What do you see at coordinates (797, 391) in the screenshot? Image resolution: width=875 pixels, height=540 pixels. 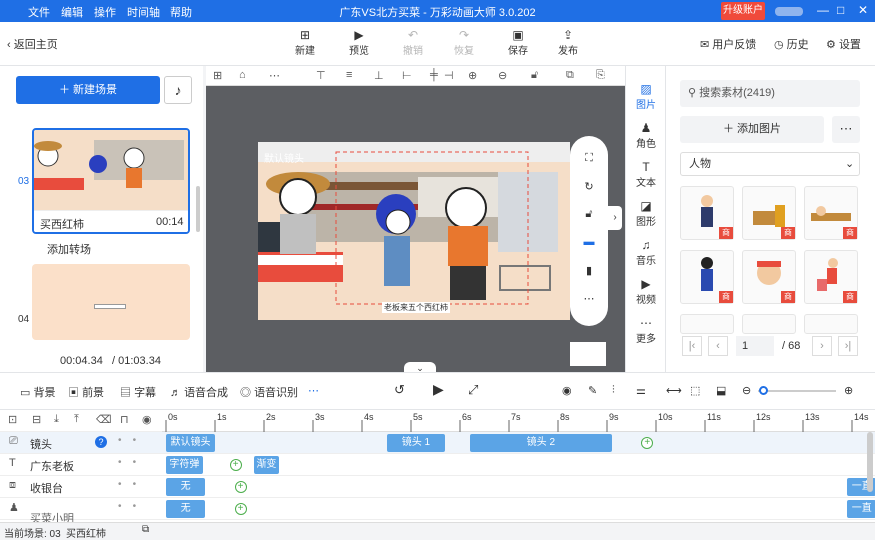 I see `timeline-zoom-slider` at bounding box center [797, 391].